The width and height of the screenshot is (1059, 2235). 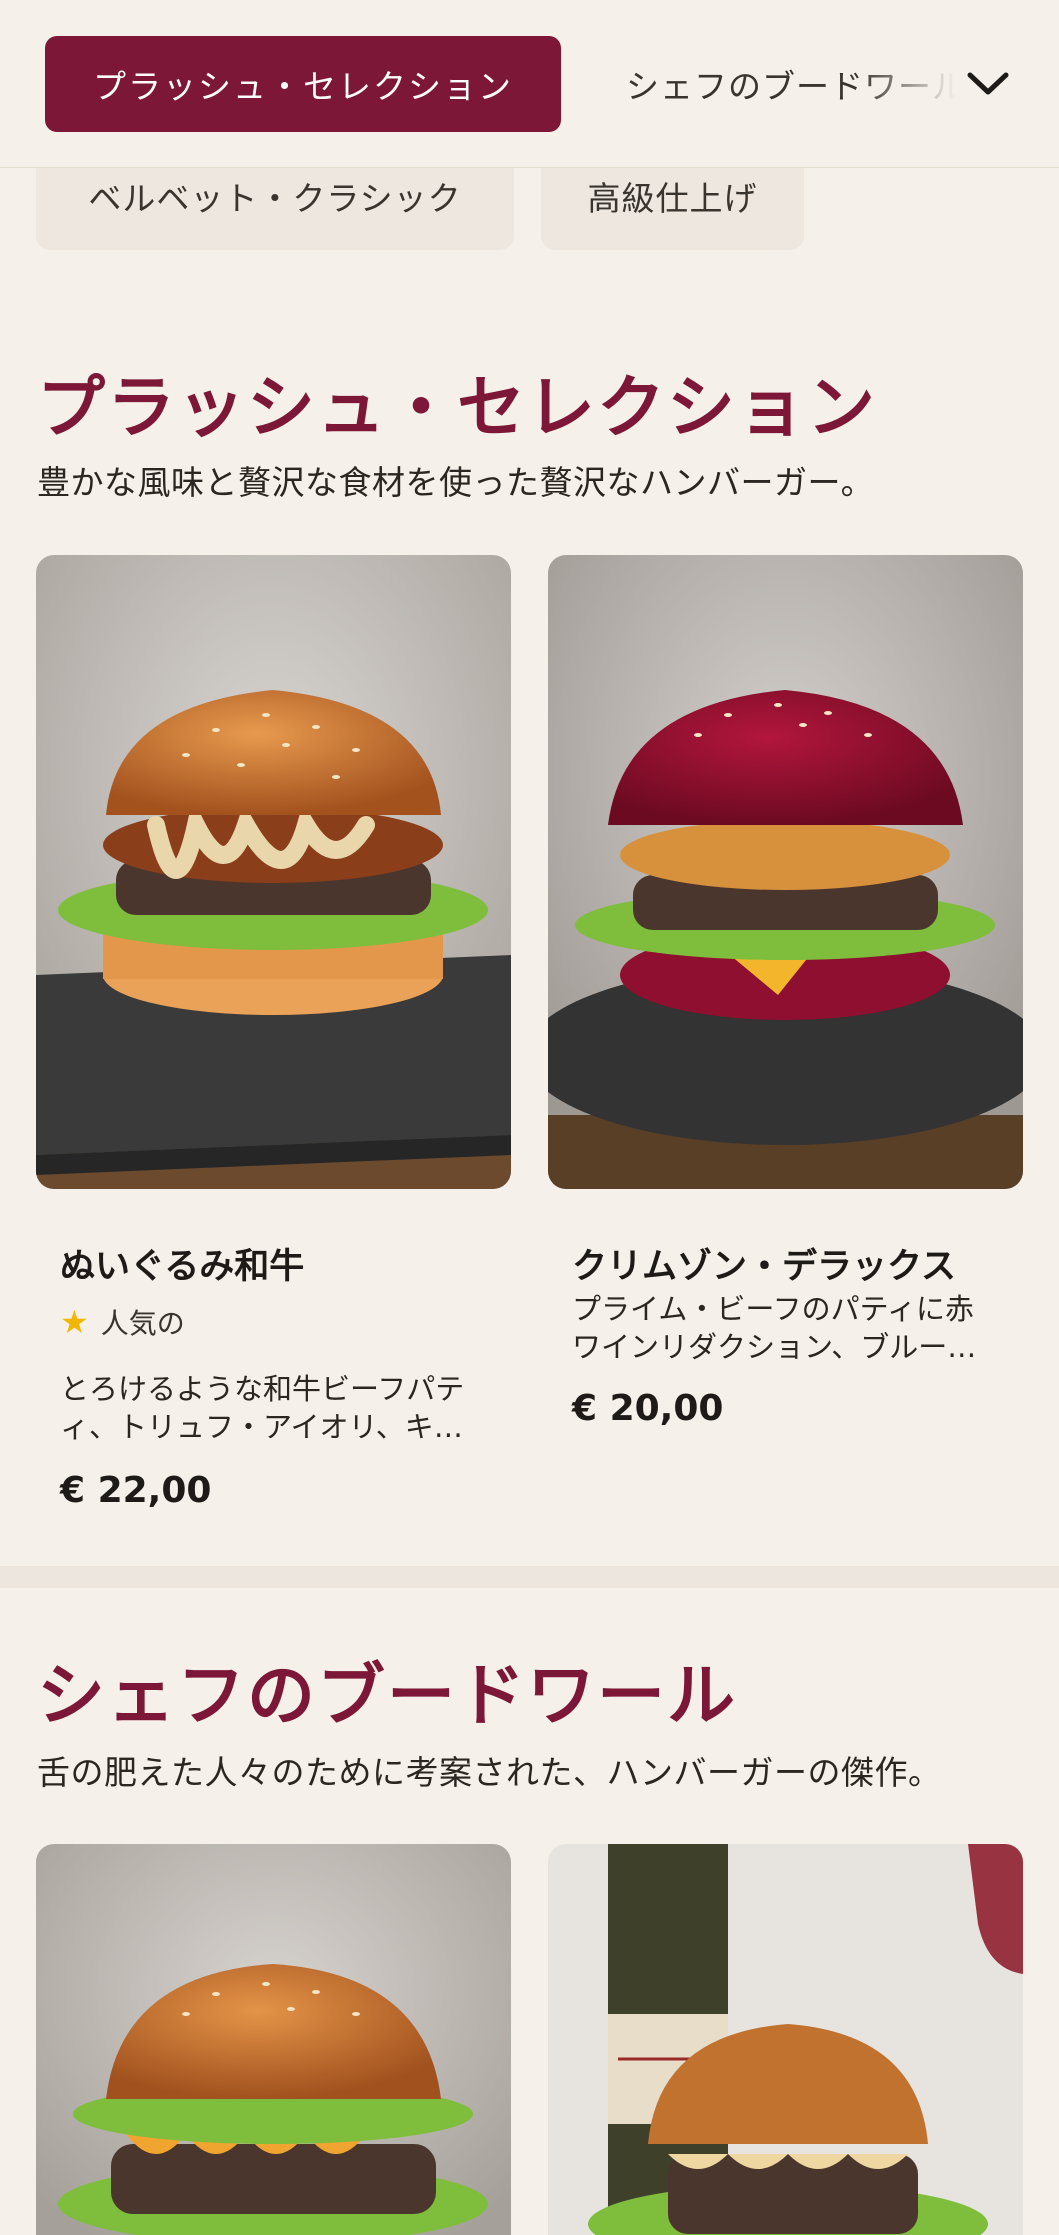 What do you see at coordinates (791, 84) in the screenshot?
I see `tab-chefs-boudoir: シェフのブードワール` at bounding box center [791, 84].